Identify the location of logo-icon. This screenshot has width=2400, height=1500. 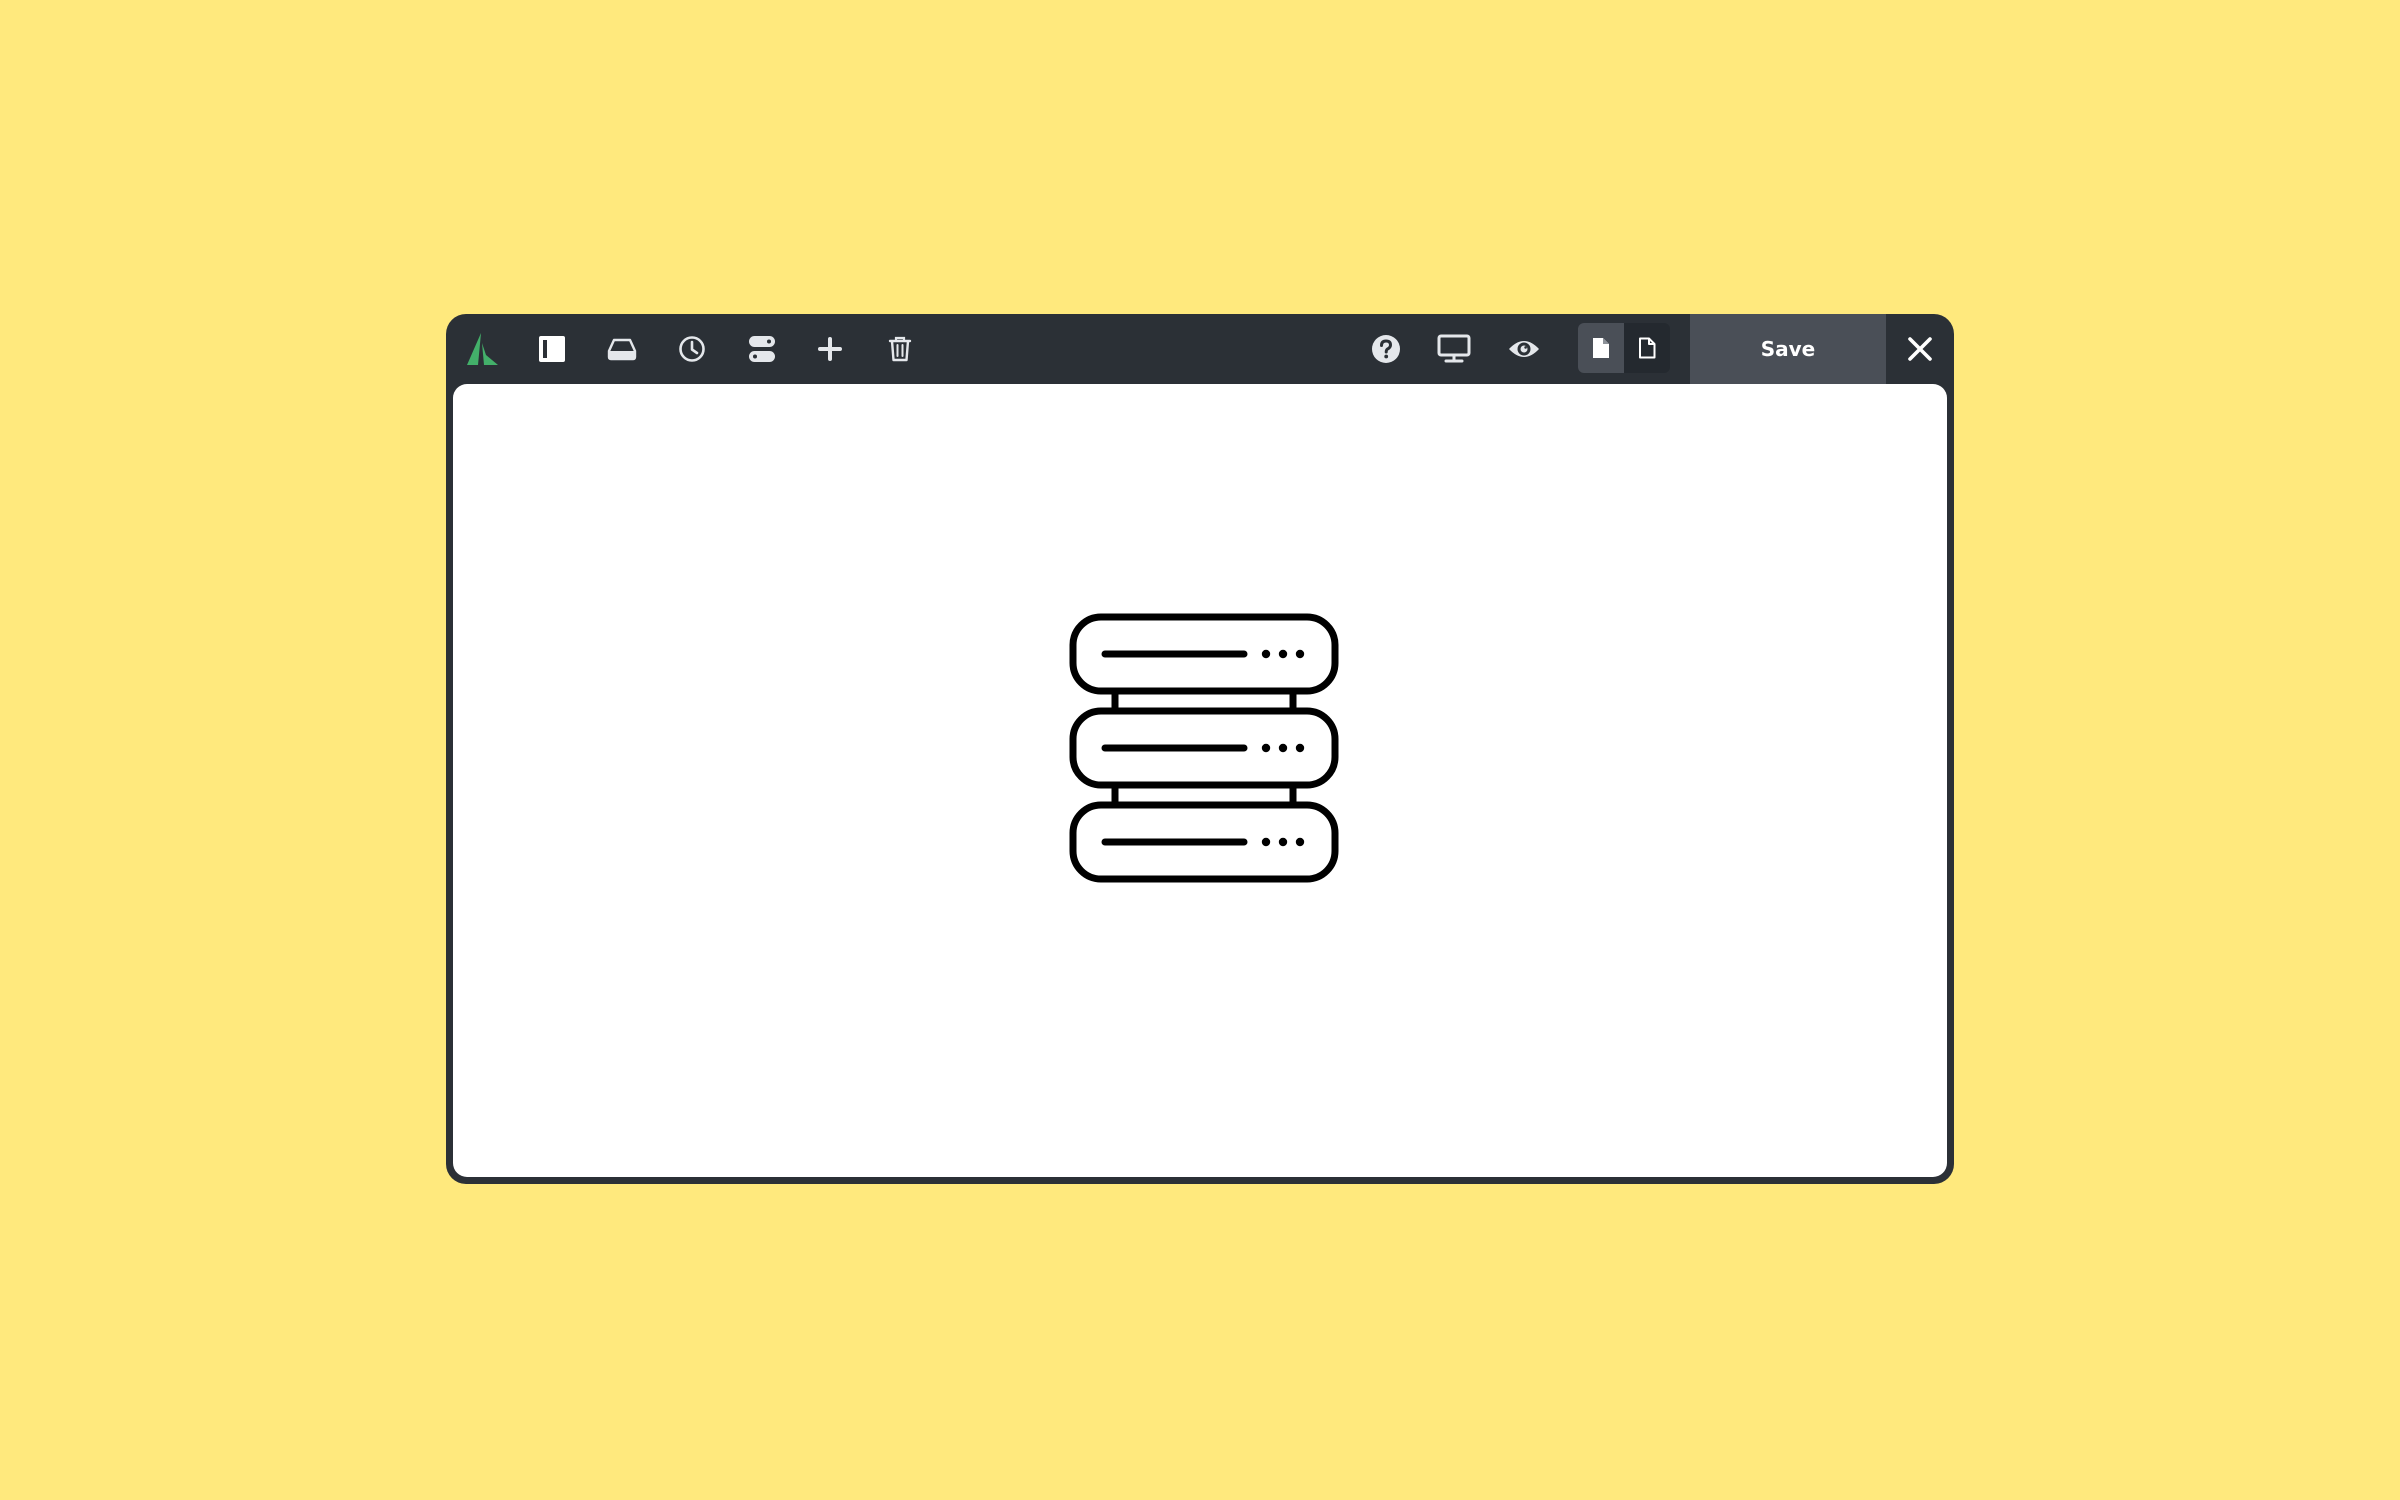
(482, 349).